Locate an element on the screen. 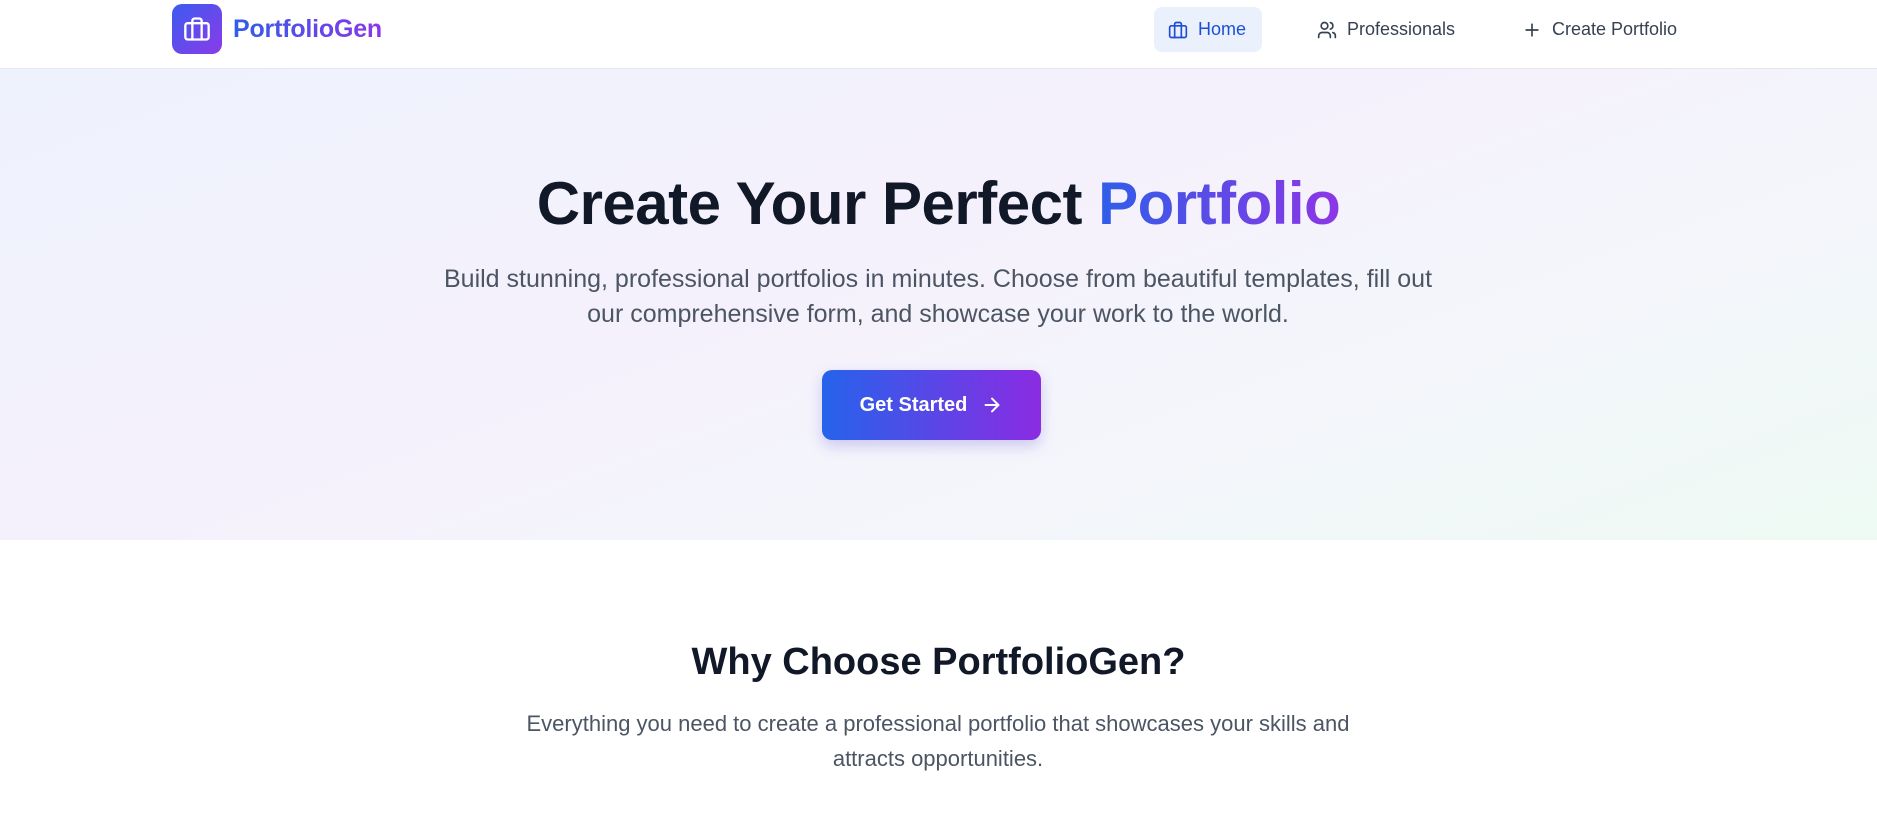  nav-home-label: Home is located at coordinates (1222, 29).